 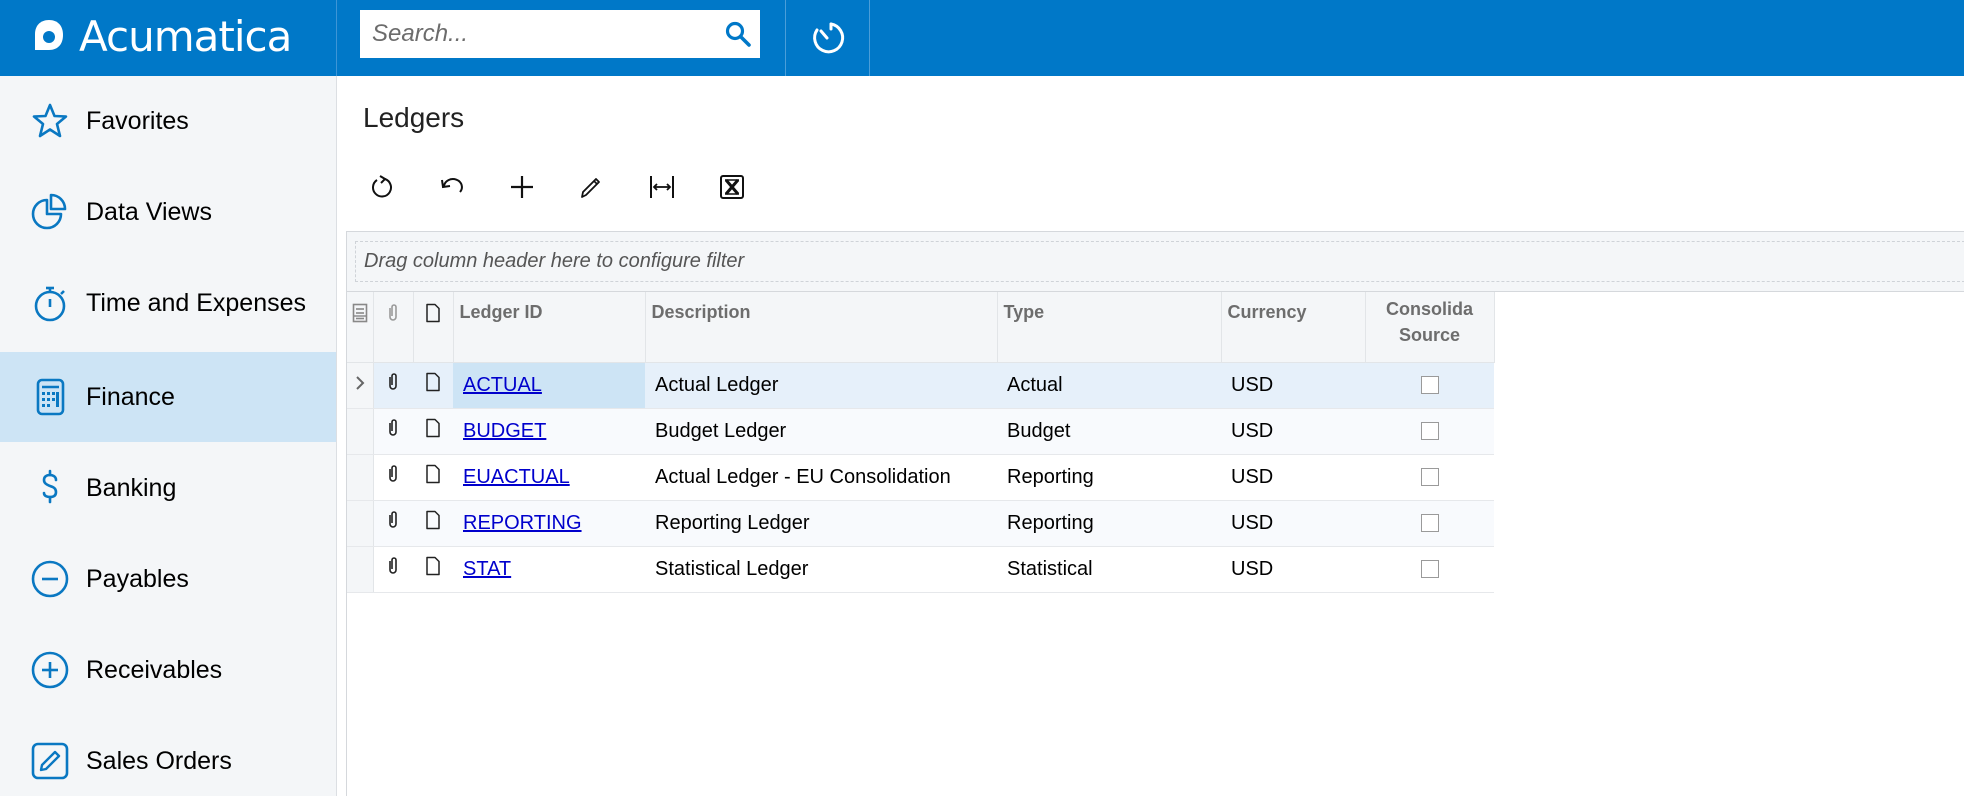 I want to click on ledger-id-cell: ACTUAL, so click(x=549, y=385).